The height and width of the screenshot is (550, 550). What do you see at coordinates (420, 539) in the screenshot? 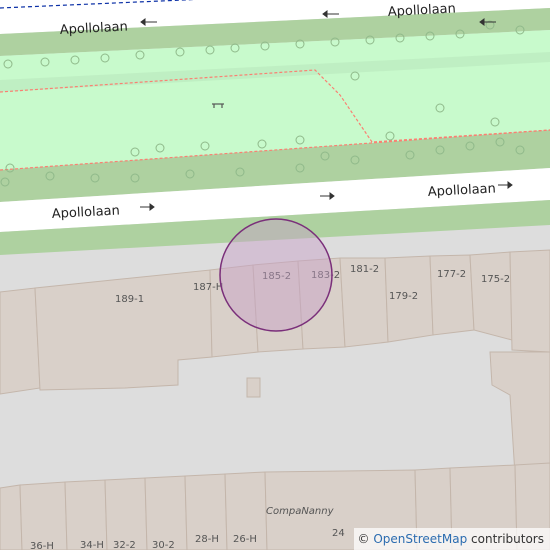
I see `openstreetmap-link: OpenStreetMap` at bounding box center [420, 539].